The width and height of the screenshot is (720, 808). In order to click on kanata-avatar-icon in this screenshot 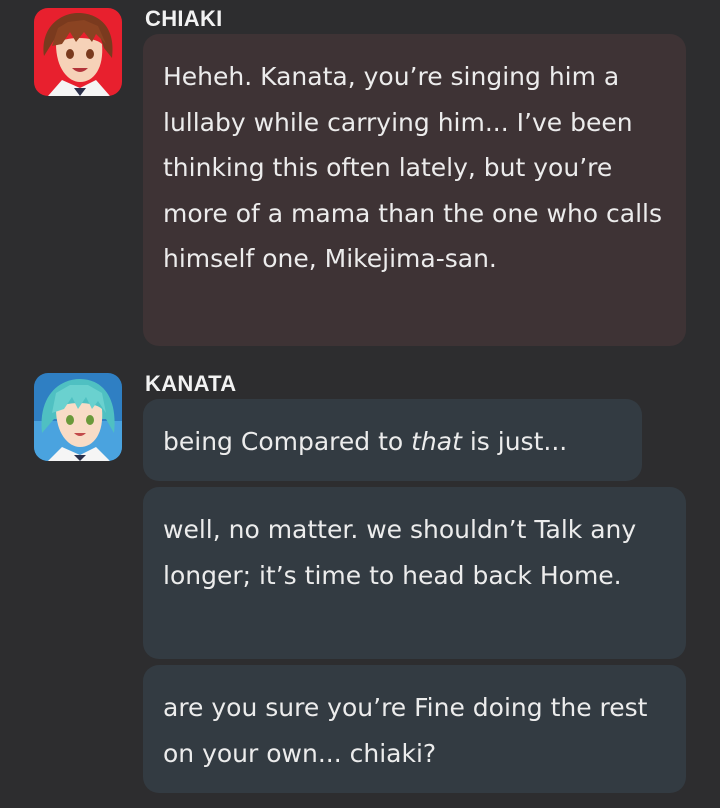, I will do `click(78, 417)`.